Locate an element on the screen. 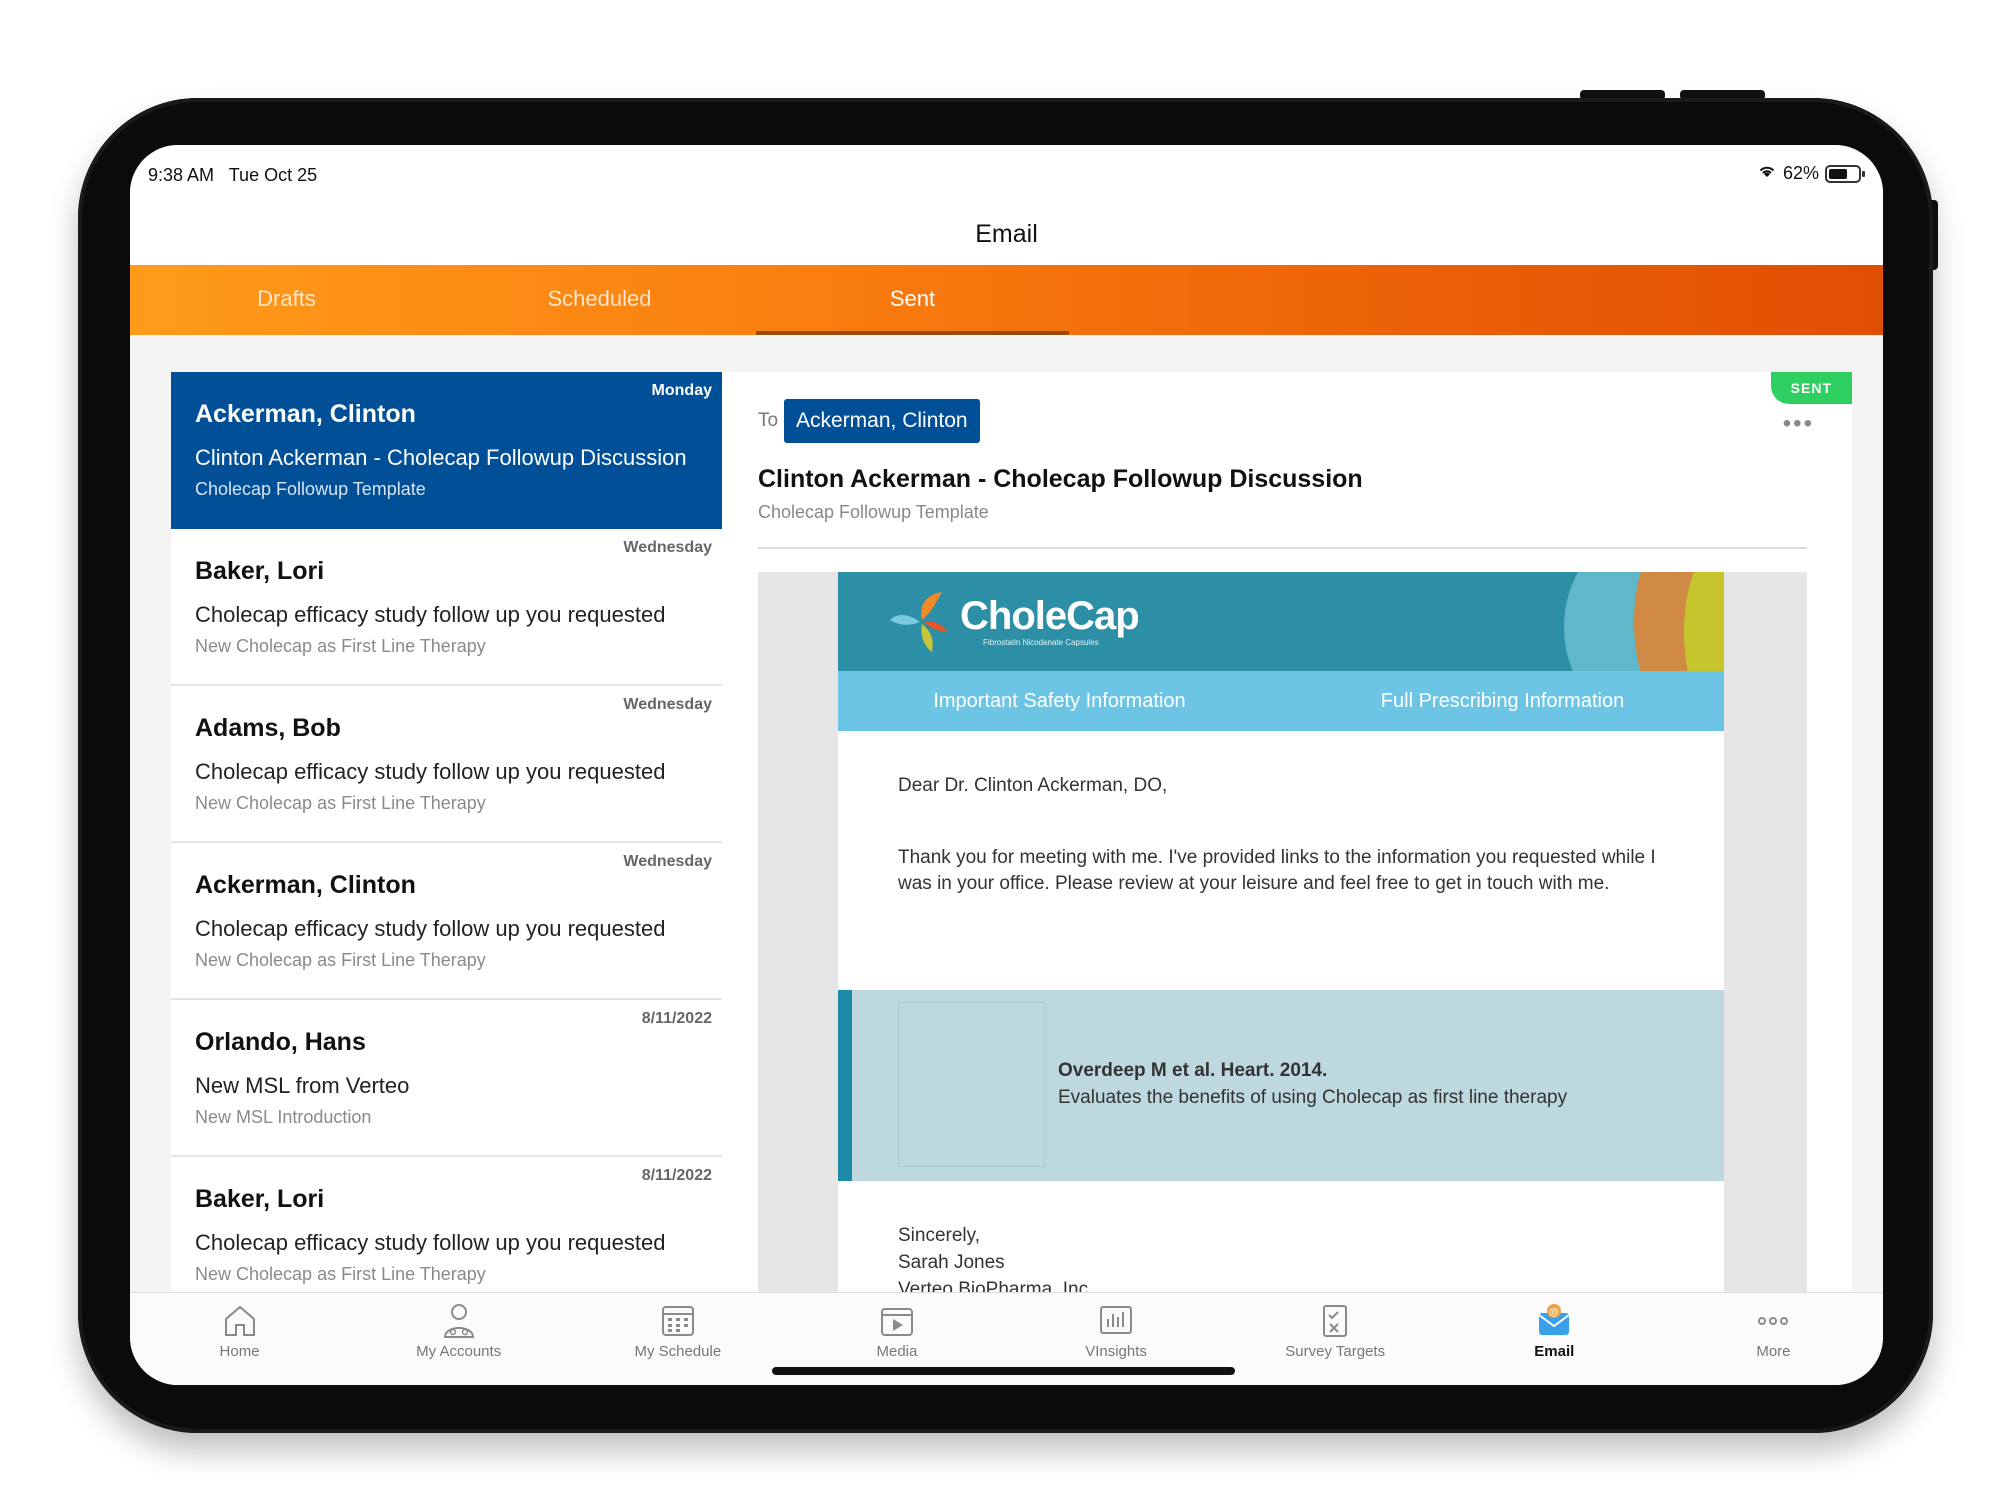  recipient-chip: Ackerman, Clinton is located at coordinates (882, 421).